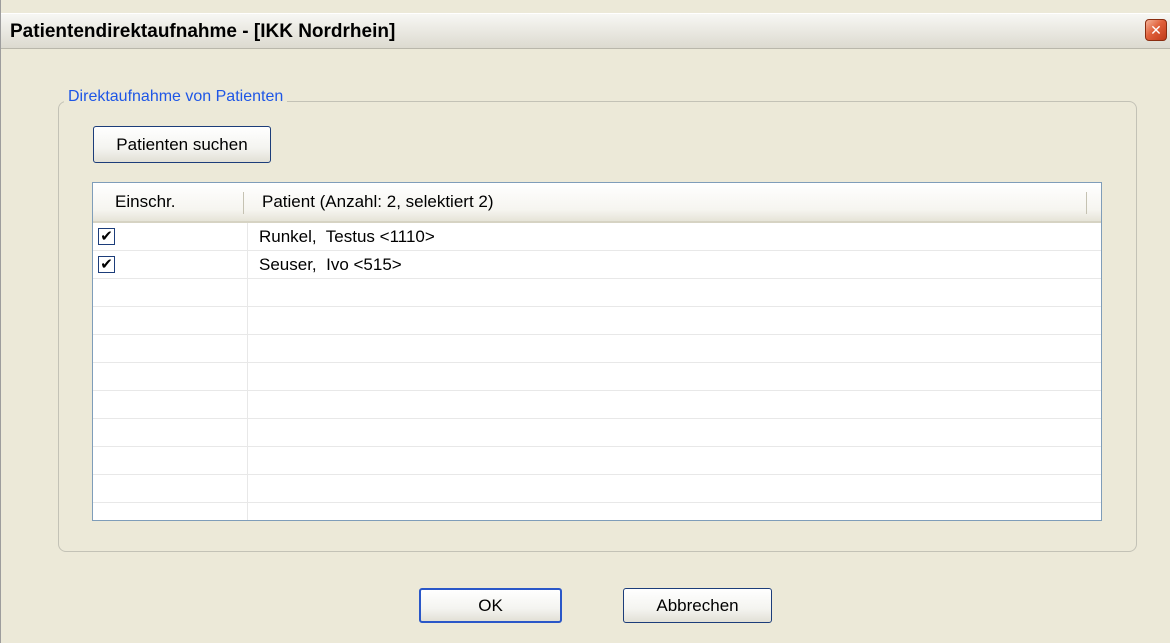 This screenshot has width=1170, height=643. I want to click on column-header-patient: Patient (Anzahl: 2, selektiert 2), so click(666, 202).